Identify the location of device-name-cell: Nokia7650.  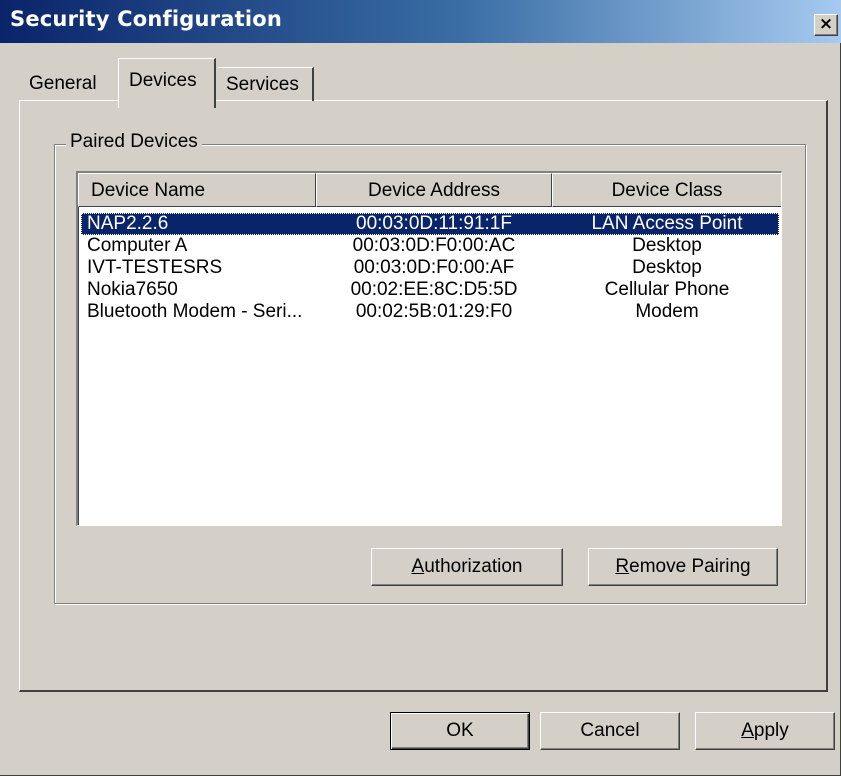
(132, 289).